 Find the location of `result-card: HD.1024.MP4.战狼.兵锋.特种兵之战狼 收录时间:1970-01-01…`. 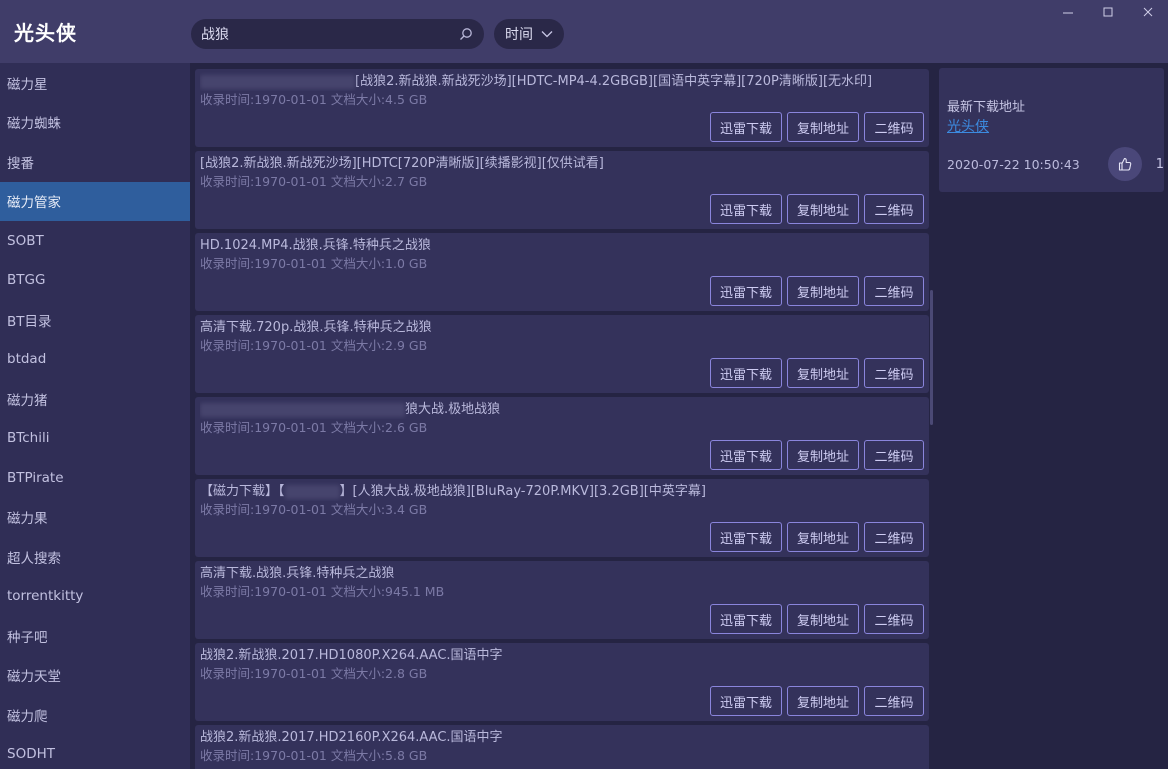

result-card: HD.1024.MP4.战狼.兵锋.特种兵之战狼 收录时间:1970-01-01… is located at coordinates (562, 272).